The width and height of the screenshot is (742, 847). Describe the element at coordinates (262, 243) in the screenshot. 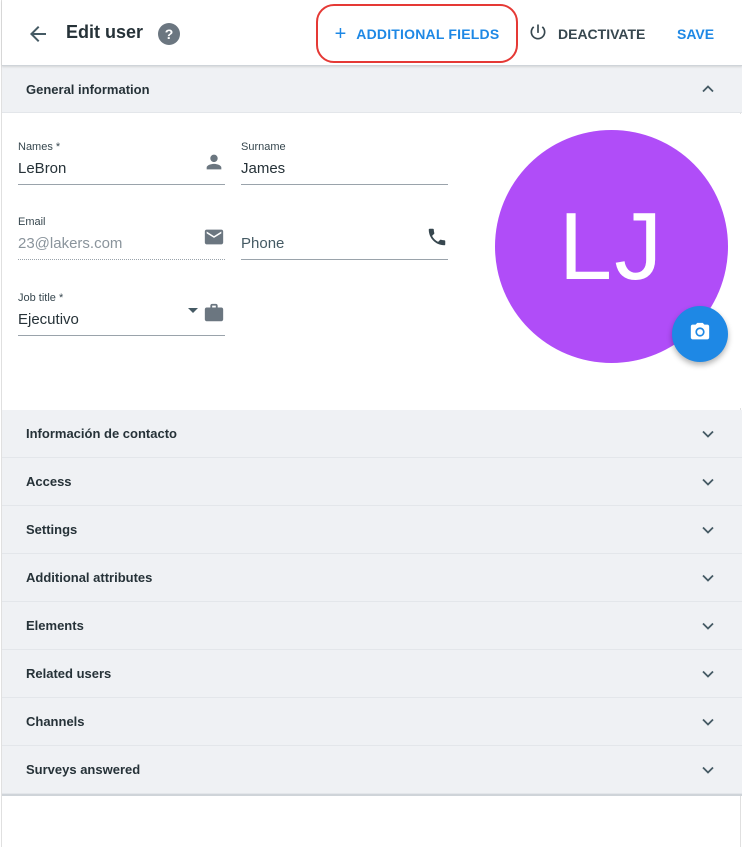

I see `phone-input: Phone` at that location.